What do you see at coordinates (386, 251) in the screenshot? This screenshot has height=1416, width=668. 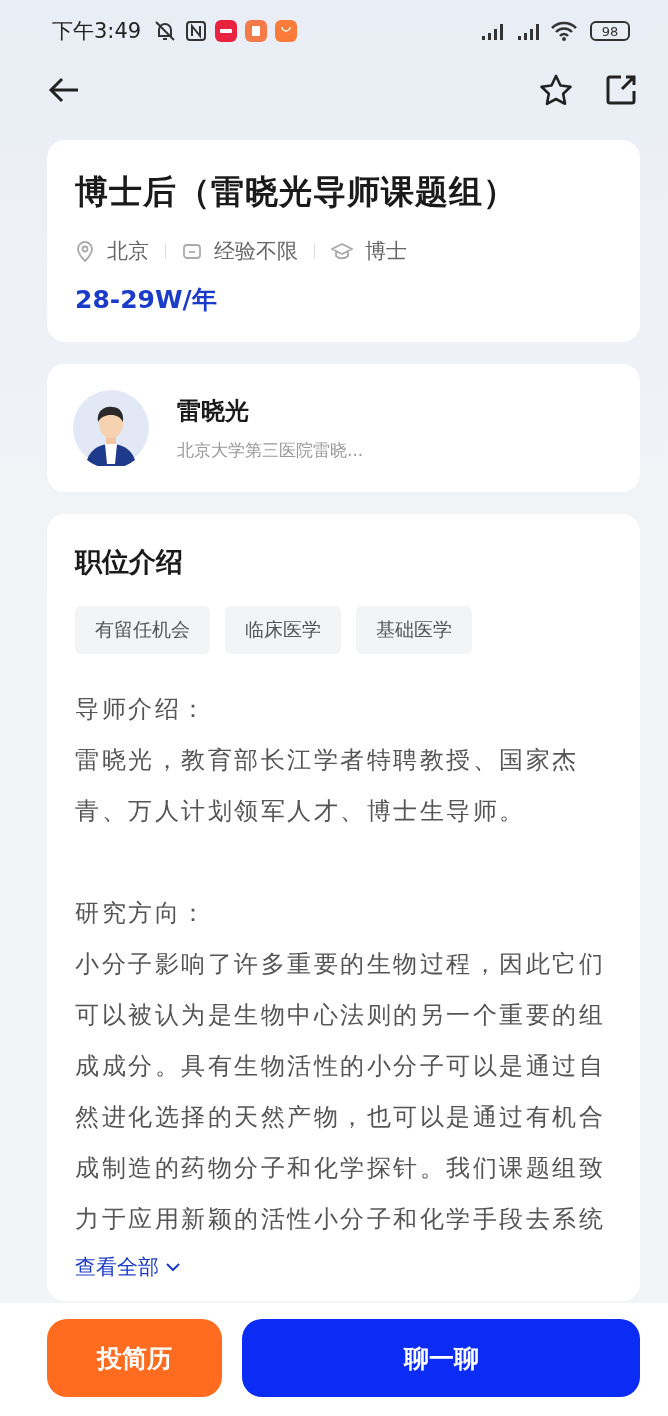 I see `job-meta-text: 博士` at bounding box center [386, 251].